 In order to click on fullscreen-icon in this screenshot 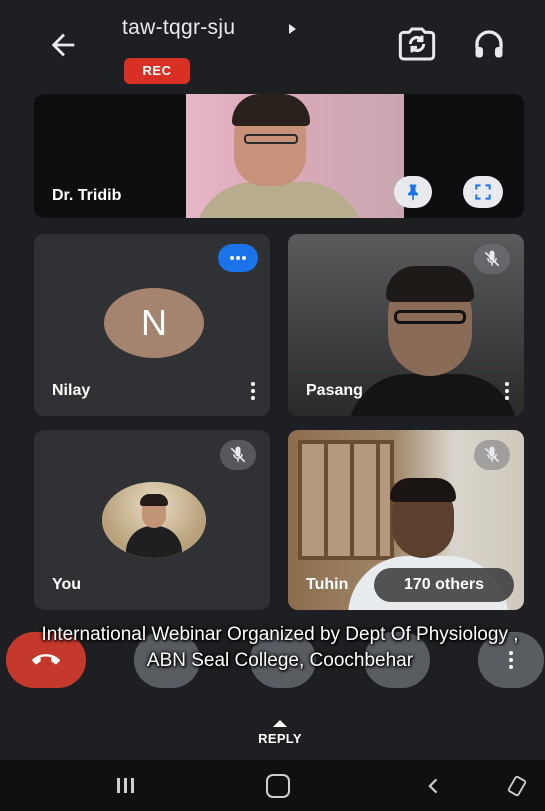, I will do `click(483, 192)`.